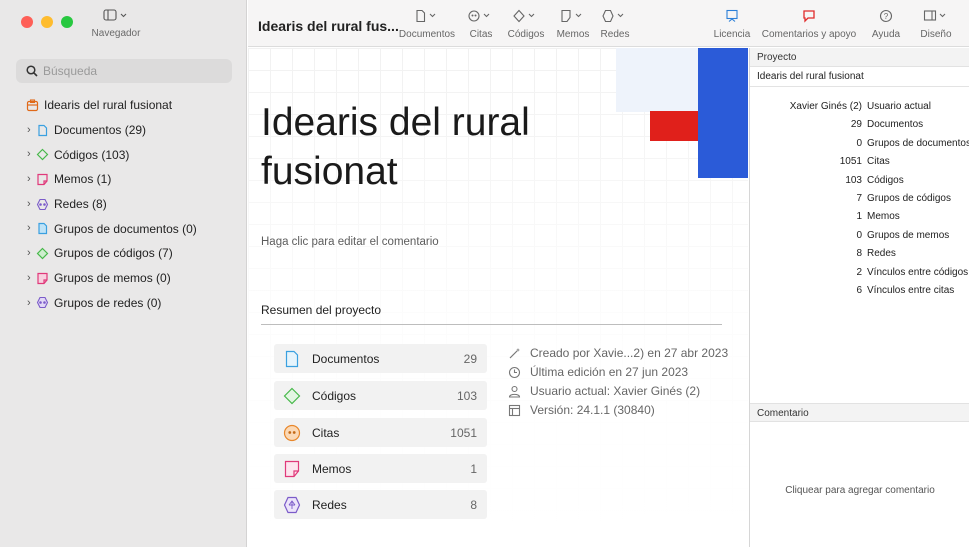 The image size is (969, 547). What do you see at coordinates (526, 34) in the screenshot?
I see `toolbar-button-label: Códigos` at bounding box center [526, 34].